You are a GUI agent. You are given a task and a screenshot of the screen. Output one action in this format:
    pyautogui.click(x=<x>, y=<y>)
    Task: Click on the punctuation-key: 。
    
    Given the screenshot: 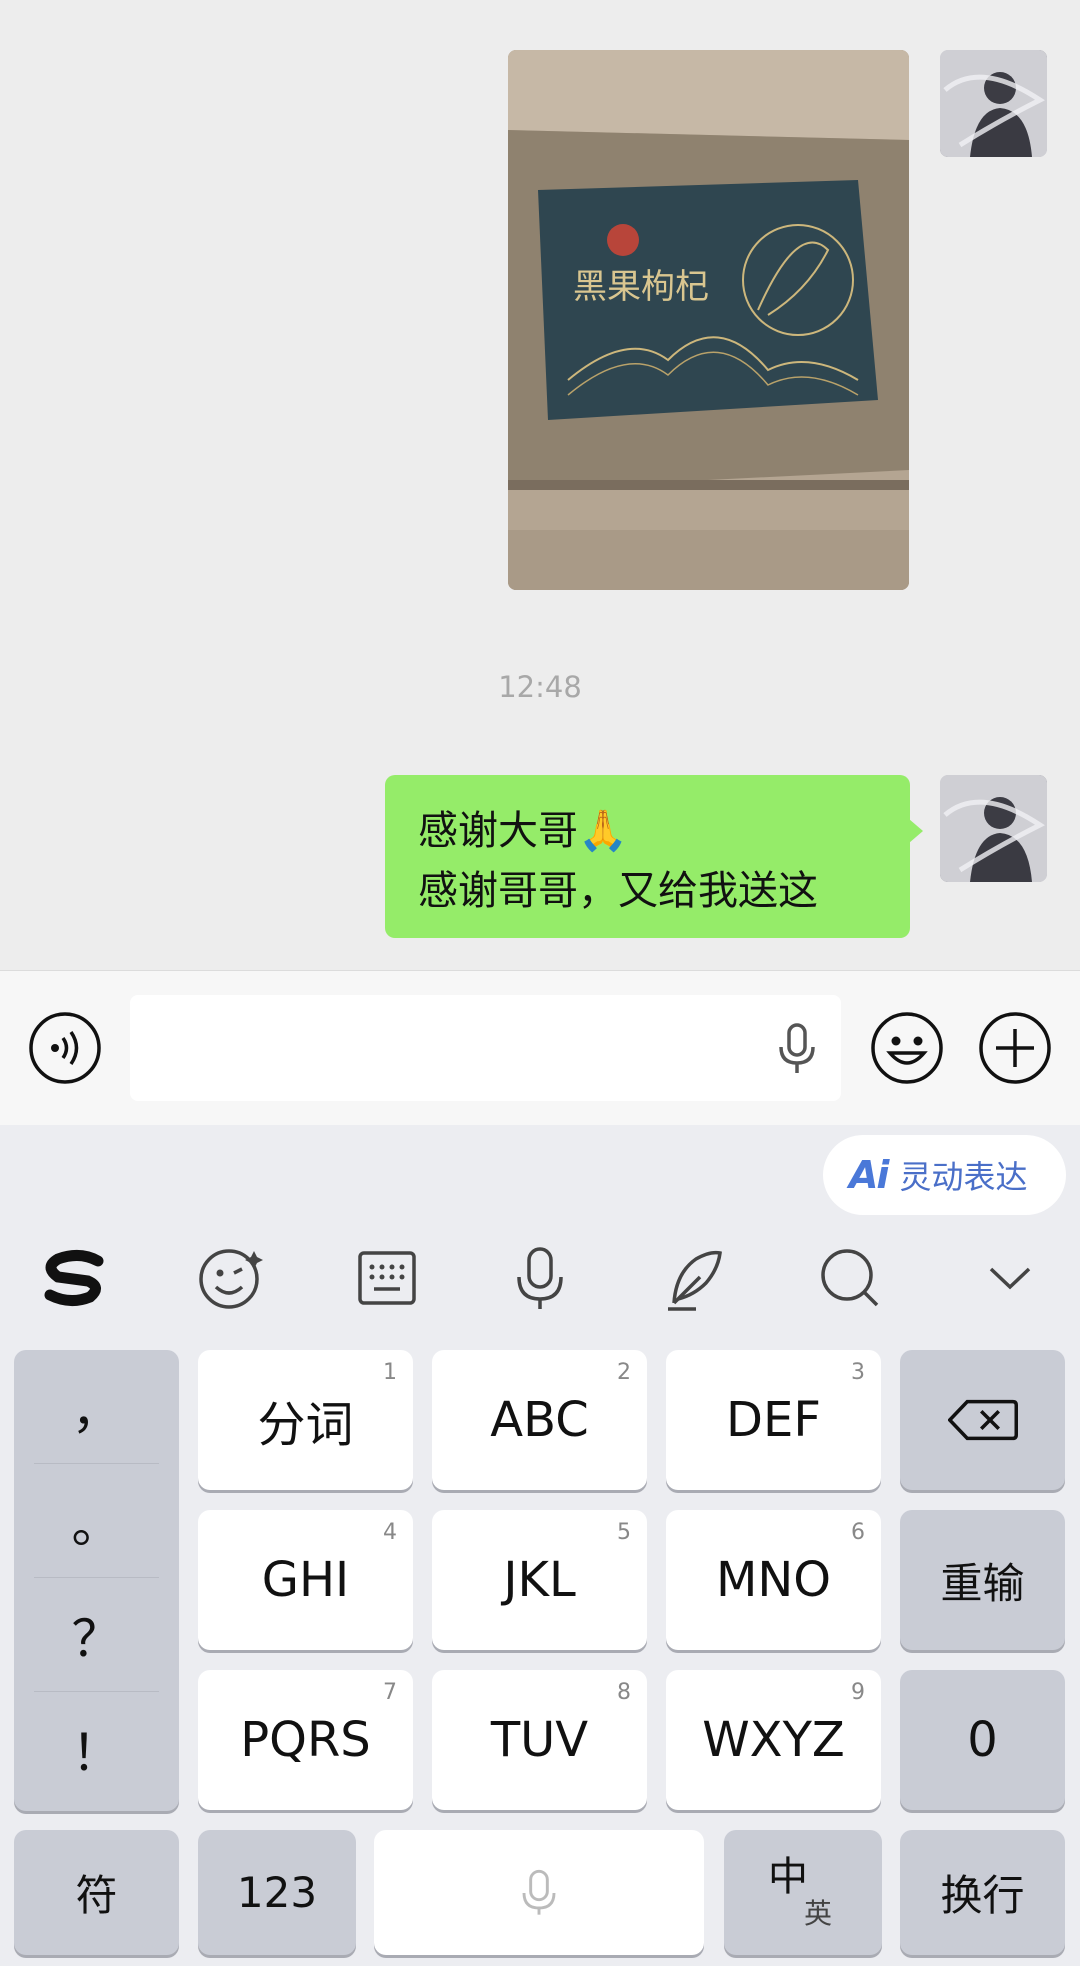 What is the action you would take?
    pyautogui.click(x=96, y=1521)
    